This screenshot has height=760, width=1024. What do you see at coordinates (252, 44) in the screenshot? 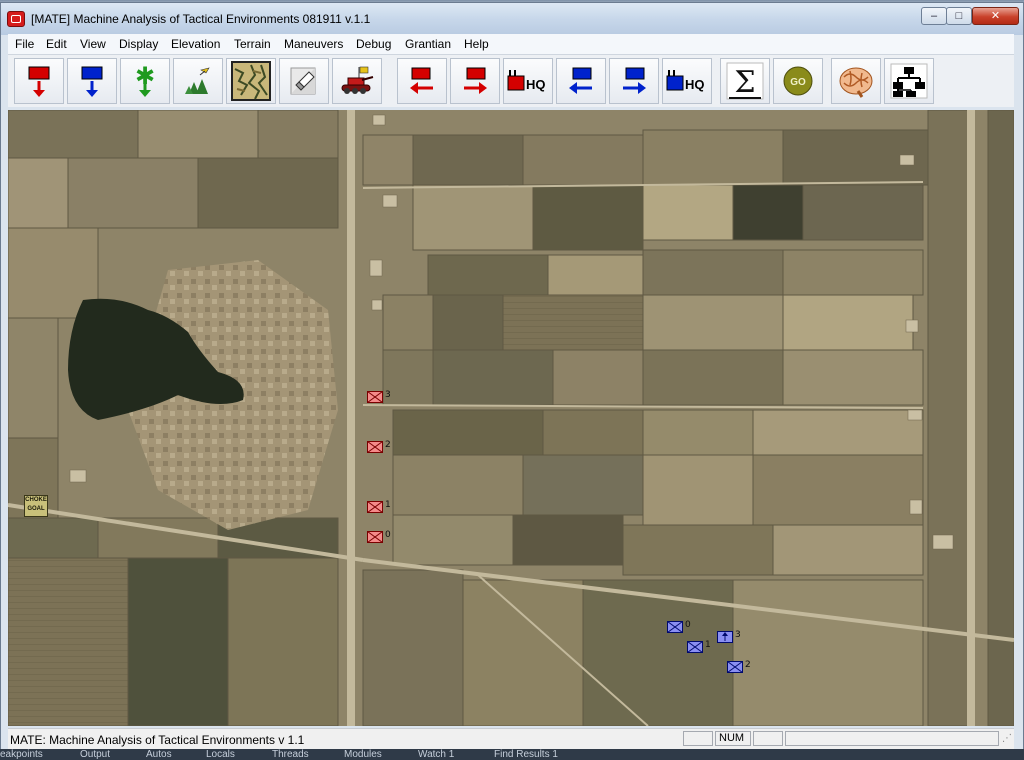
I see `menu-terrain: Terrain` at bounding box center [252, 44].